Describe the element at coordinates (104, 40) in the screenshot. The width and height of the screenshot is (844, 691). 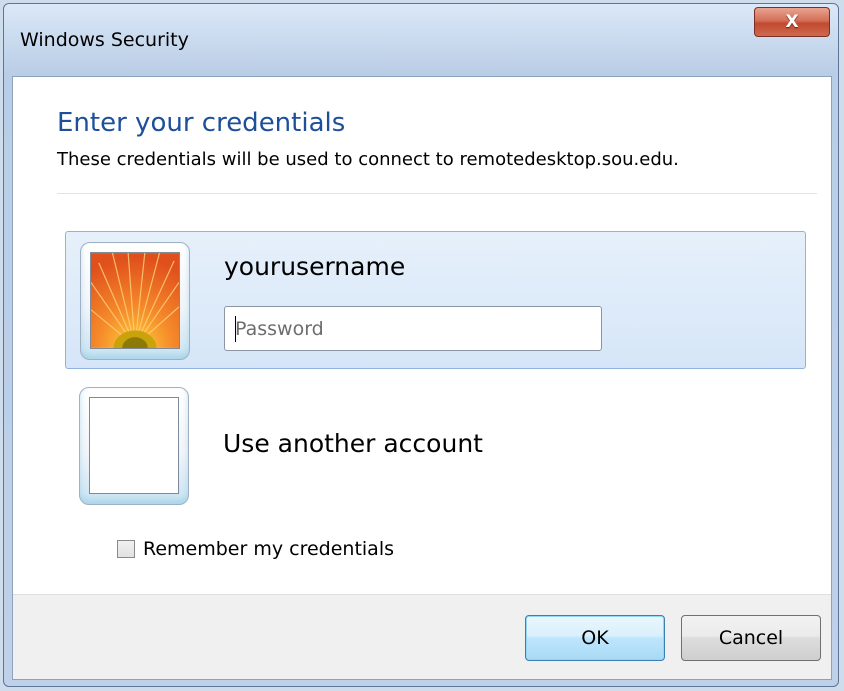
I see `window-title: Windows Security` at that location.